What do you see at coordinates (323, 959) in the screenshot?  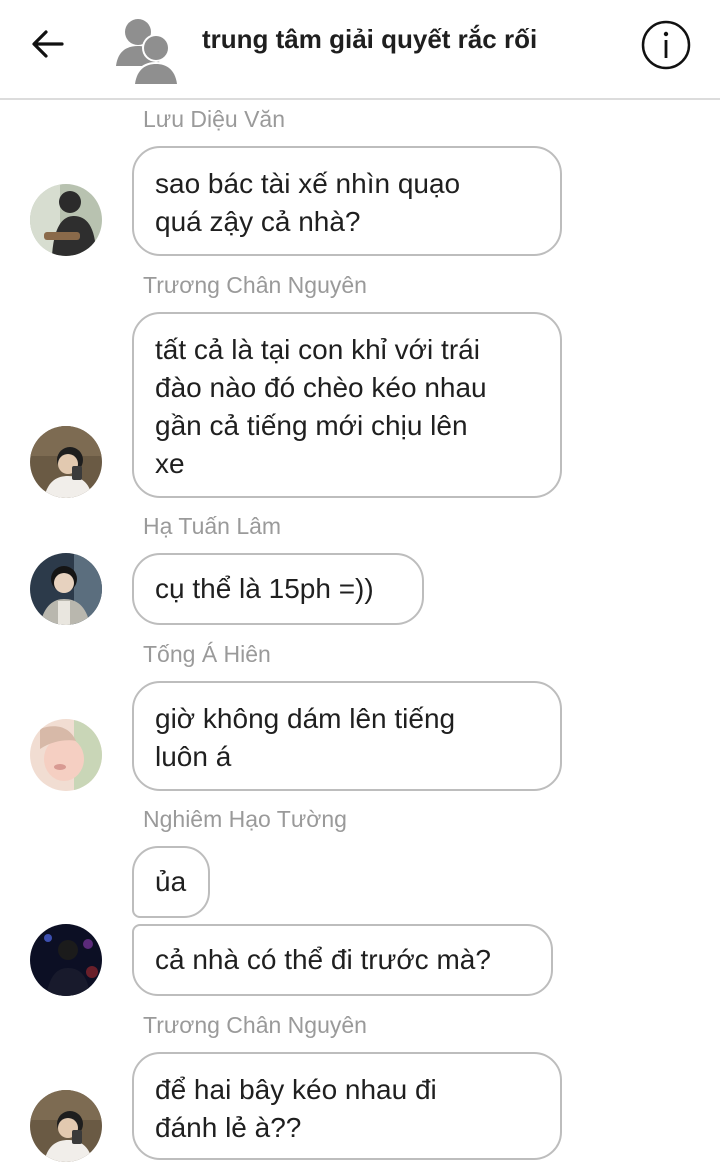 I see `message-line: cả nhà có thể đi trước mà?` at bounding box center [323, 959].